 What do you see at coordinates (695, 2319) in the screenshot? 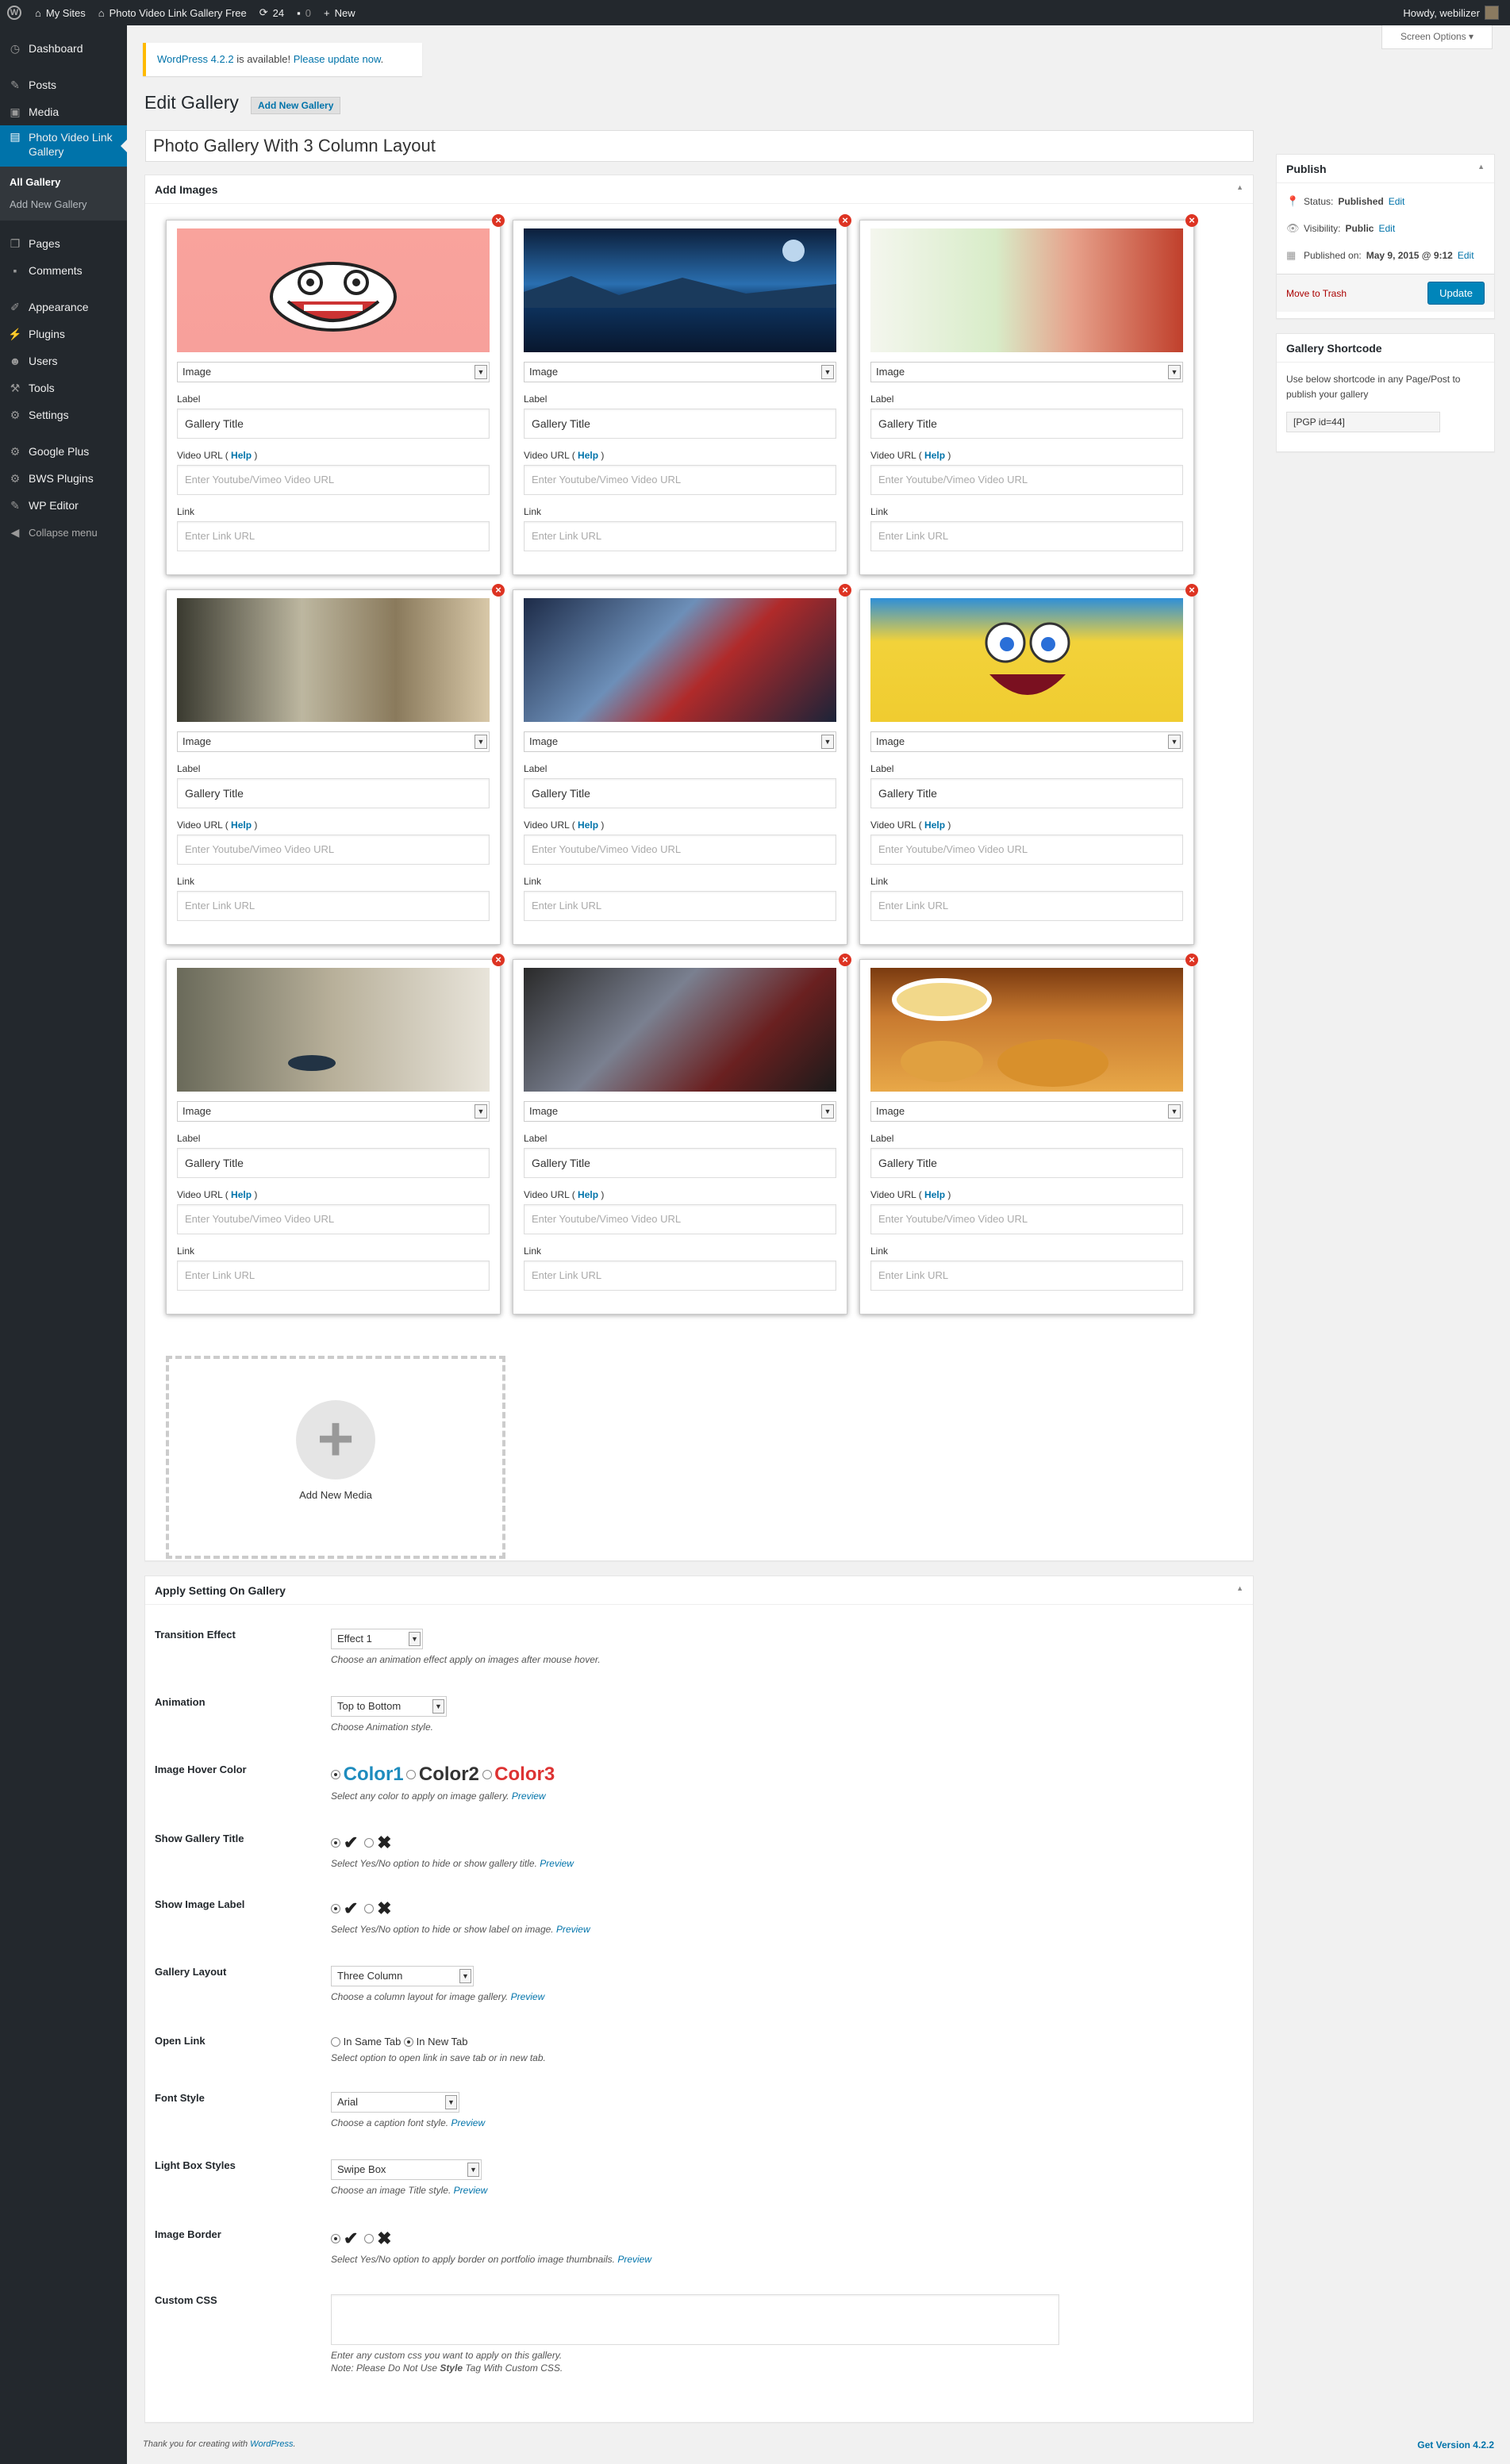
I see `custom-css-textarea` at bounding box center [695, 2319].